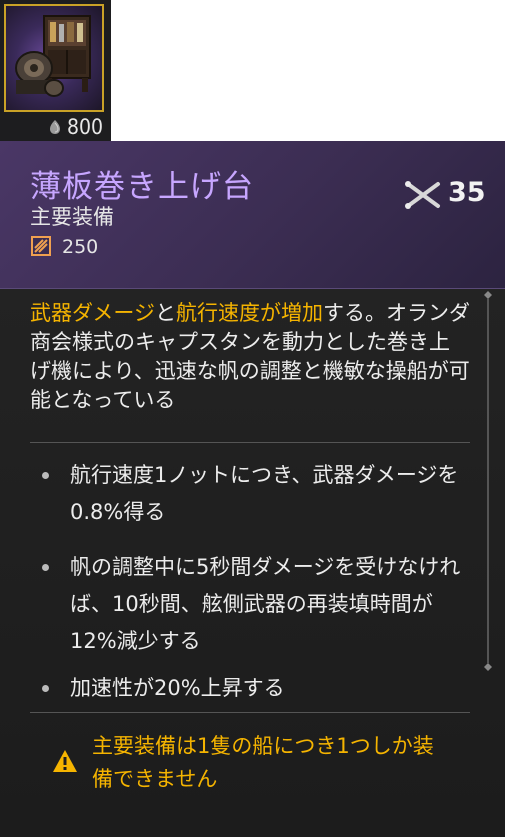  I want to click on warning-text: 主要装備は1隻の船につき1つしか装備できません, so click(263, 762).